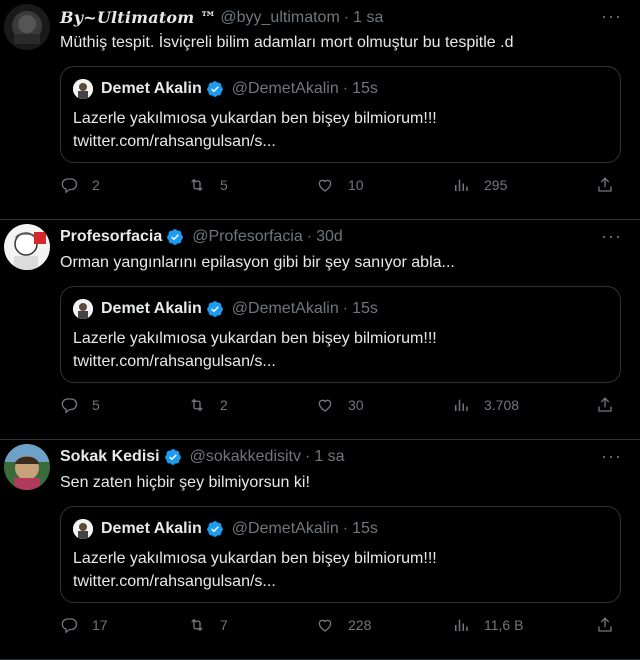  Describe the element at coordinates (340, 405) in the screenshot. I see `like-button: 30` at that location.